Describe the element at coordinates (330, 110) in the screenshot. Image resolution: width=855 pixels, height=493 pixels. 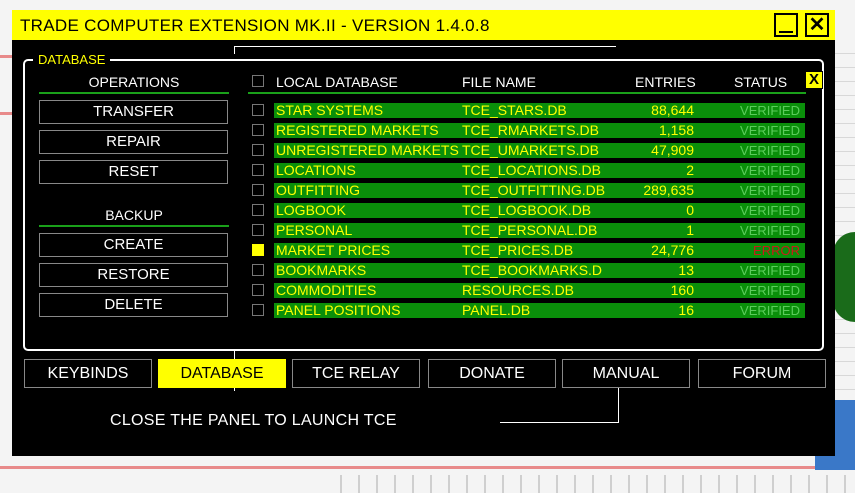
I see `row-name: STAR SYSTEMS` at that location.